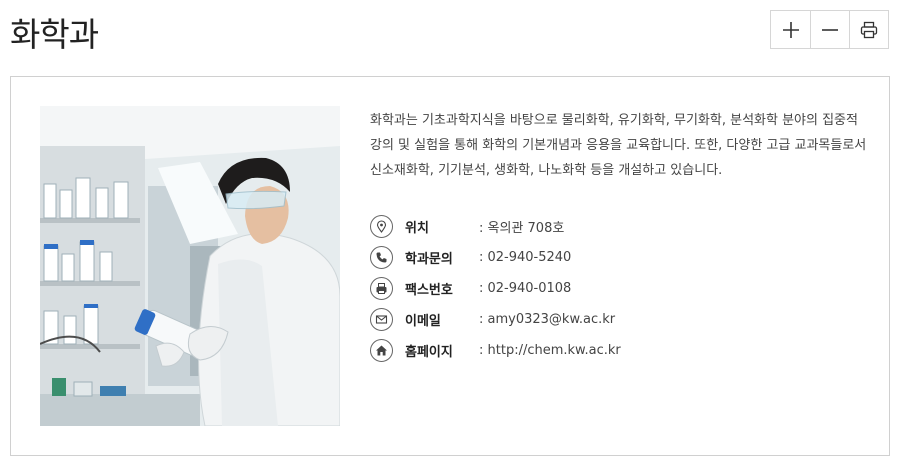  Describe the element at coordinates (525, 288) in the screenshot. I see `info-value-fax: : 02-940-0108` at that location.